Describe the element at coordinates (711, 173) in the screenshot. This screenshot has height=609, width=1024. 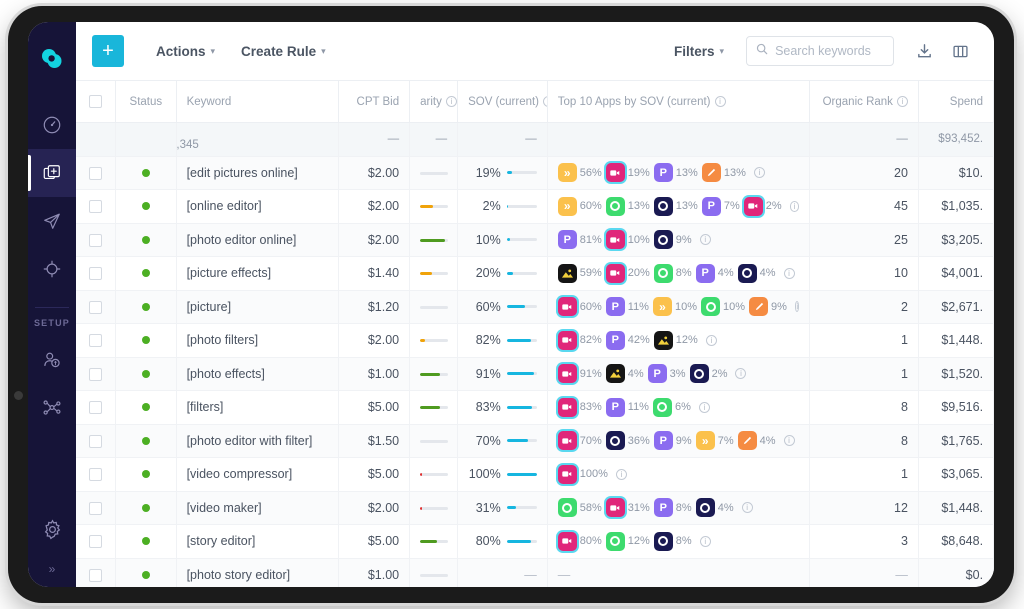
I see `paintbrush-app` at that location.